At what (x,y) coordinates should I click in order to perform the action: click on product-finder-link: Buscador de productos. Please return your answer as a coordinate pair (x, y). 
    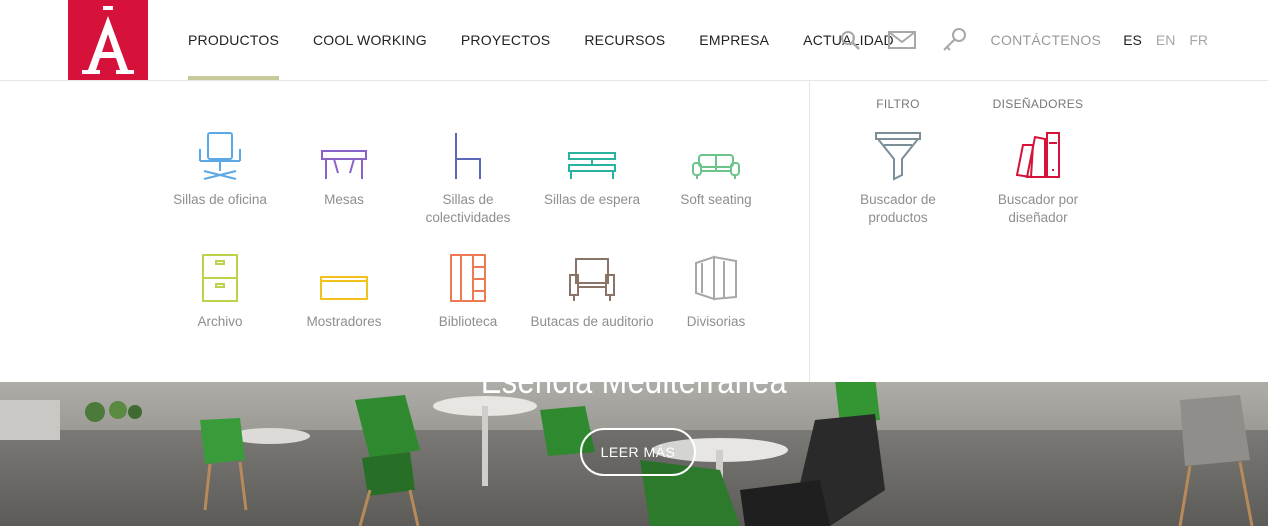
    Looking at the image, I should click on (898, 175).